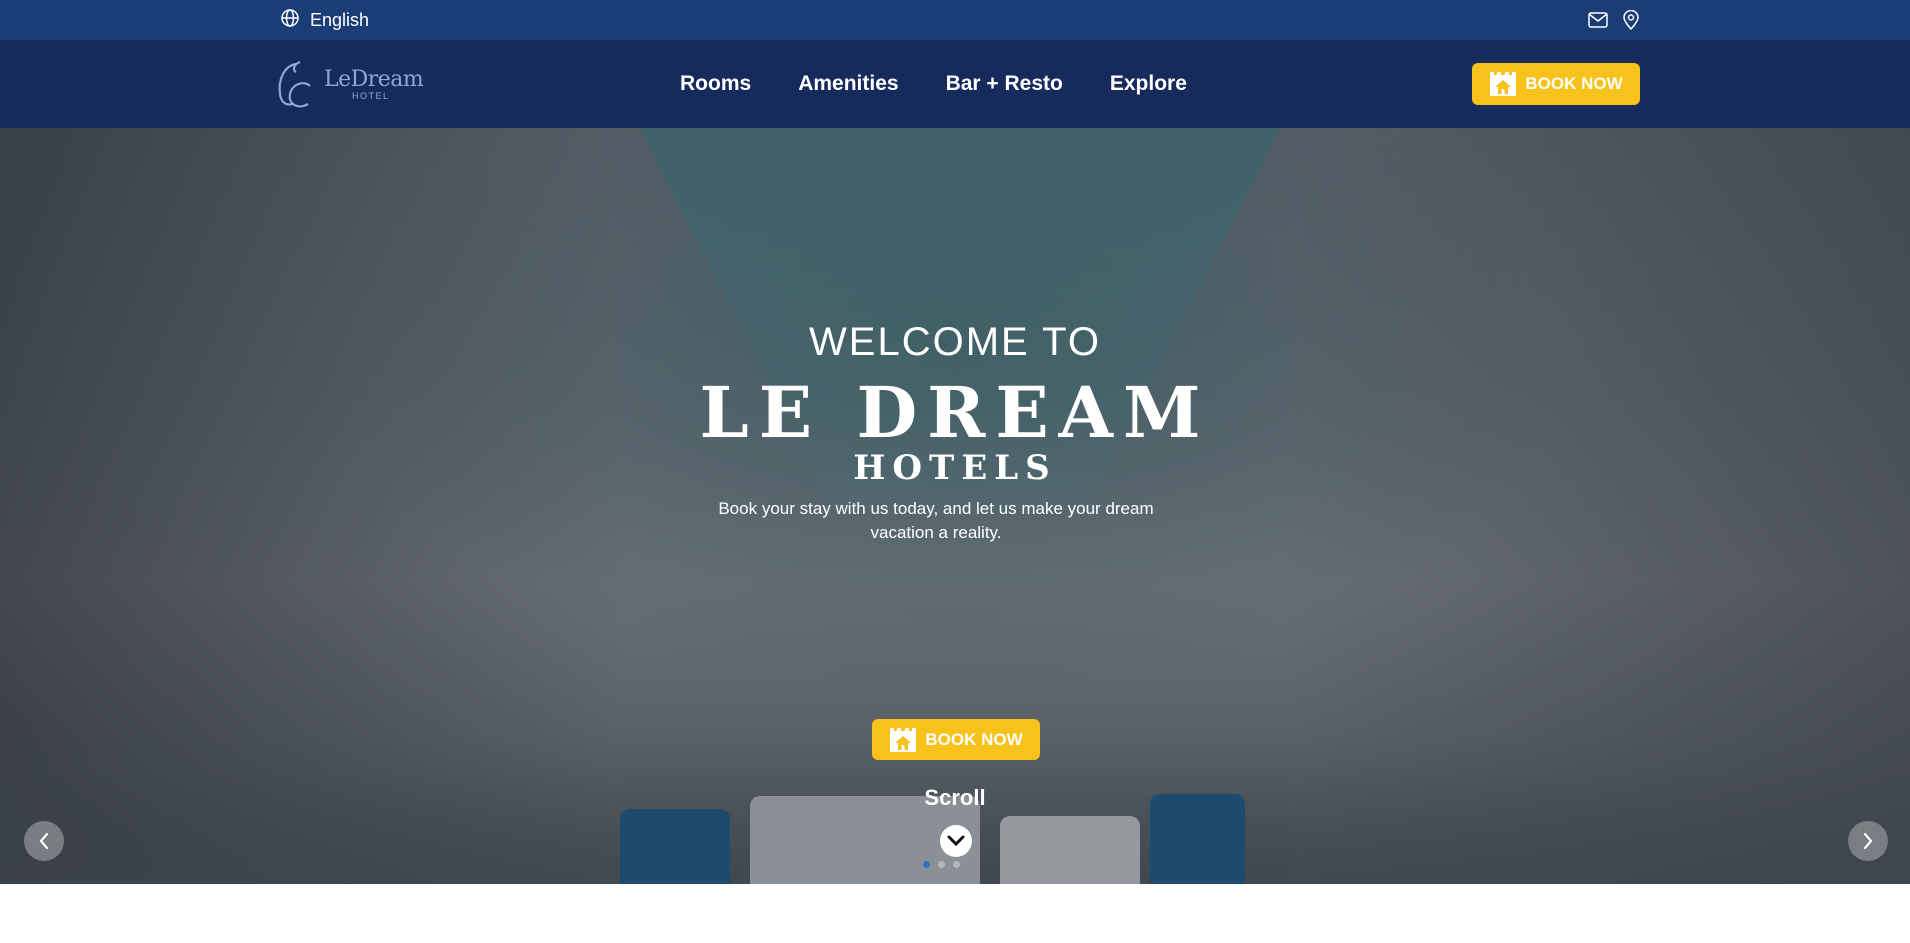 This screenshot has height=943, width=1910. Describe the element at coordinates (340, 19) in the screenshot. I see `language-label: English` at that location.